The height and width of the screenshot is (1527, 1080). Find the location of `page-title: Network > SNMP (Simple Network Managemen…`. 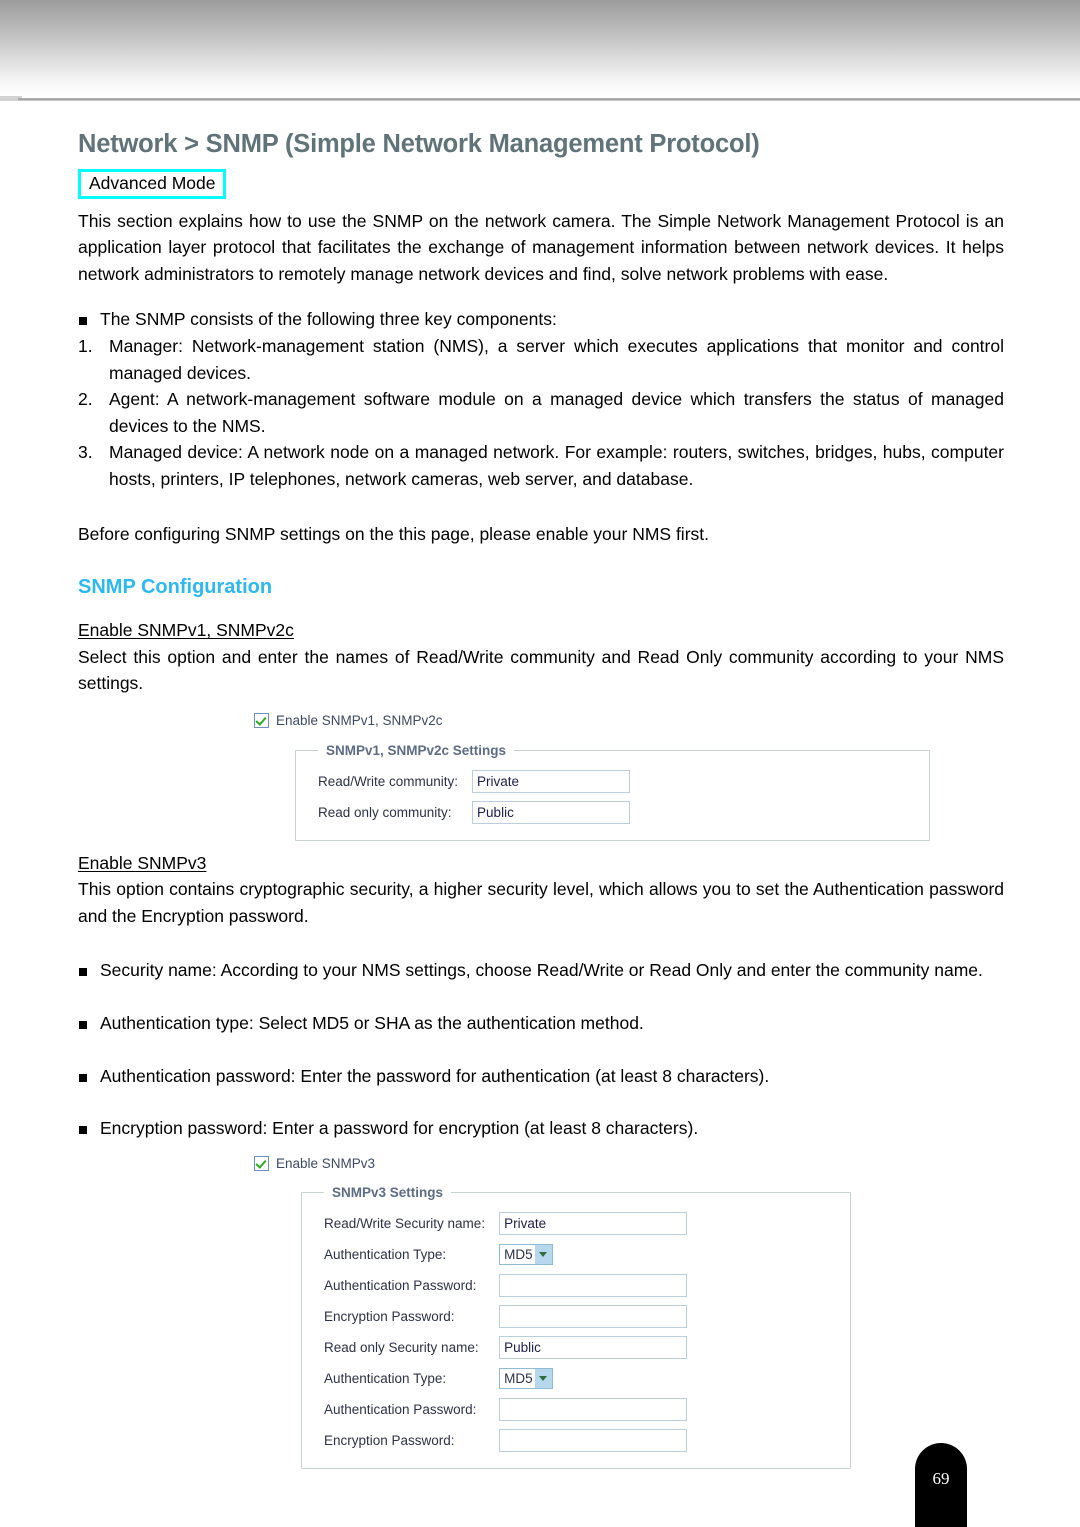

page-title: Network > SNMP (Simple Network Managemen… is located at coordinates (419, 144).